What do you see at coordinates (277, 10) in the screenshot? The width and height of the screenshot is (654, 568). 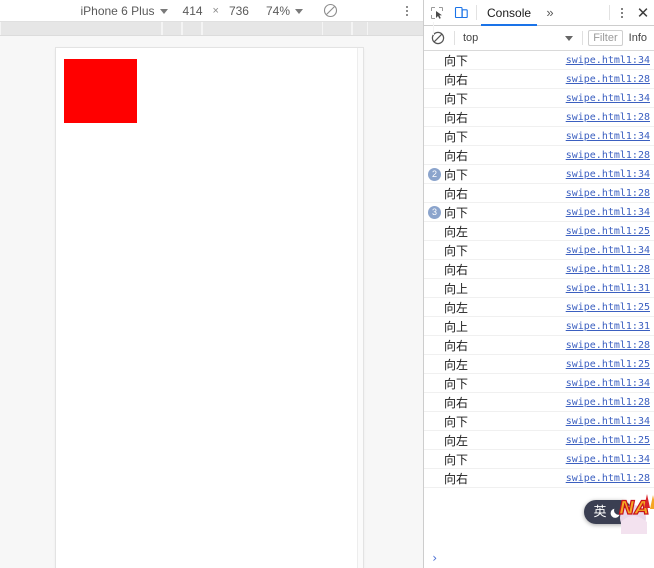 I see `zoom-level-label: 74%` at bounding box center [277, 10].